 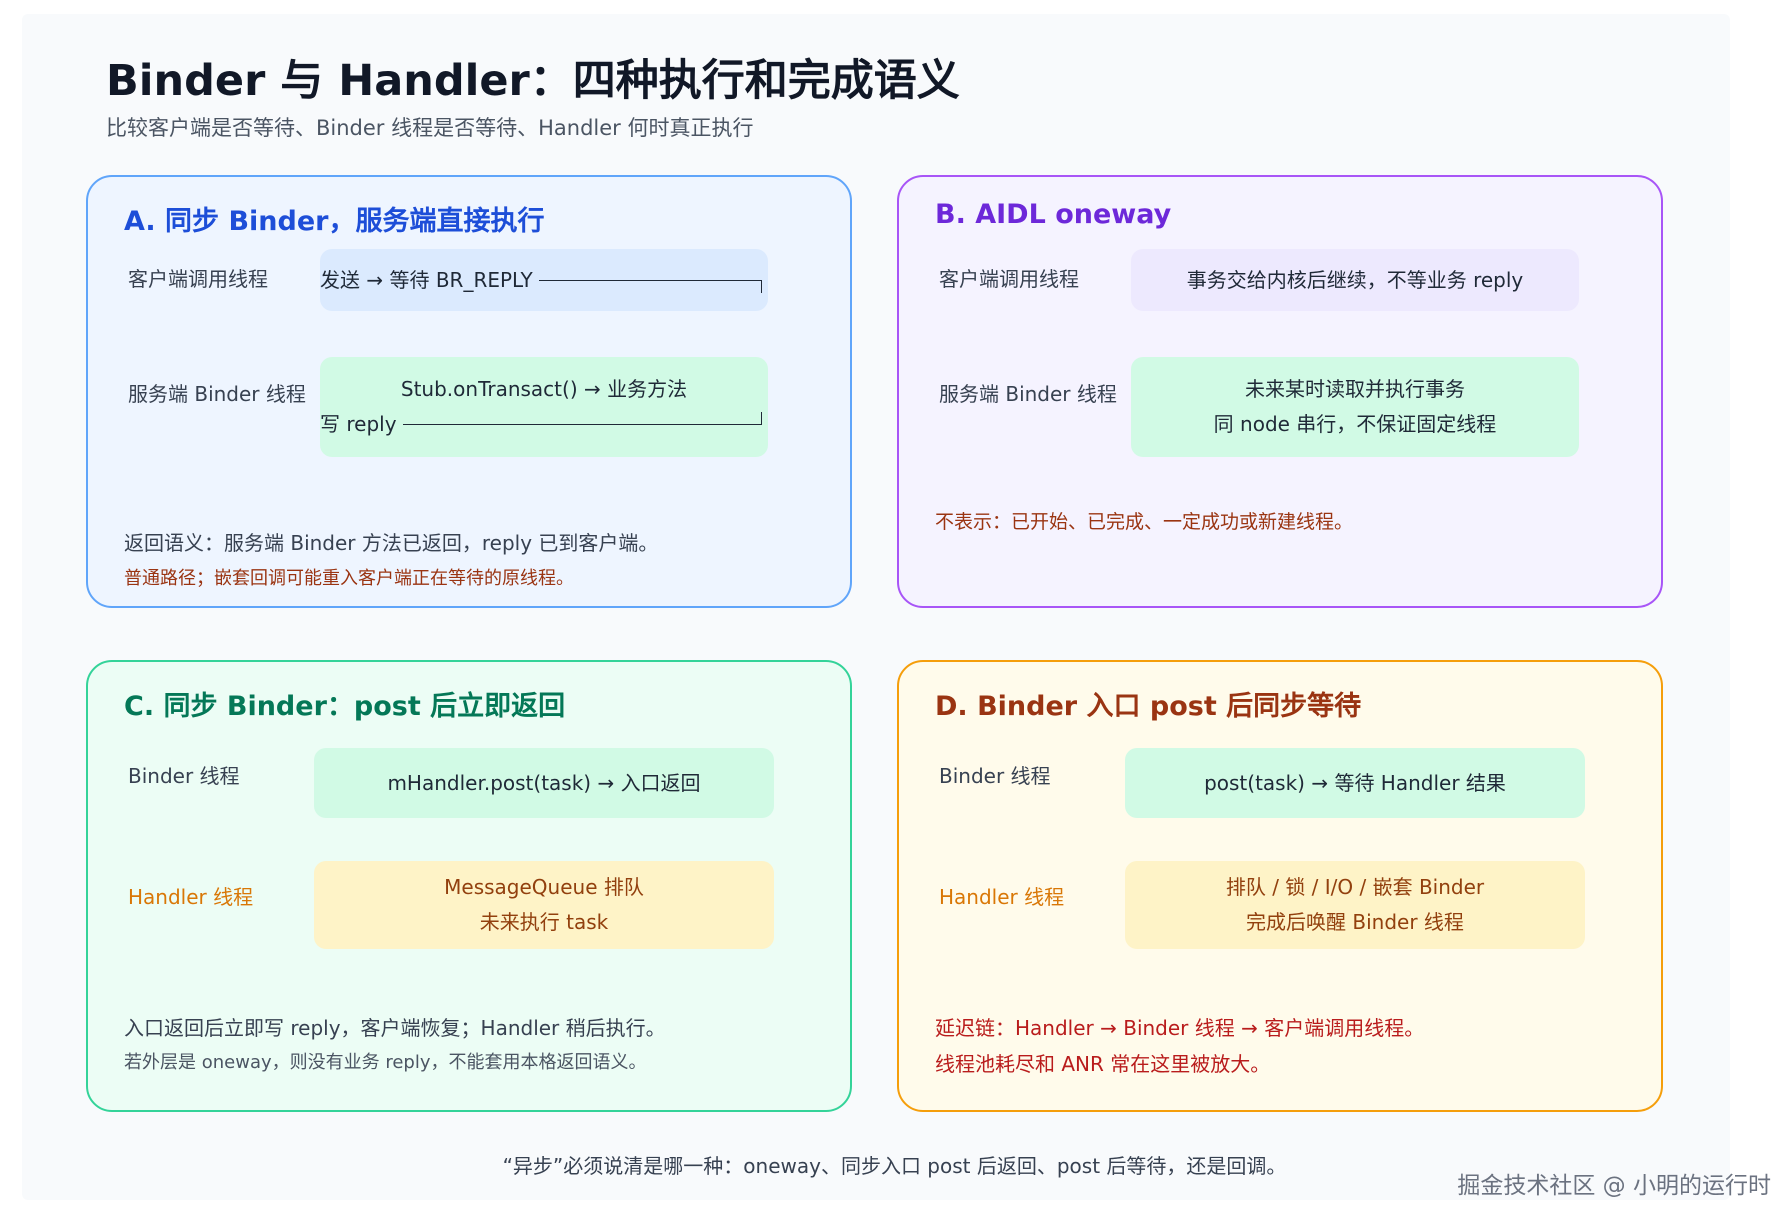 I want to click on panel-a-server-box: Stub.onTransact() → 业务方法 写 reply, so click(x=544, y=407).